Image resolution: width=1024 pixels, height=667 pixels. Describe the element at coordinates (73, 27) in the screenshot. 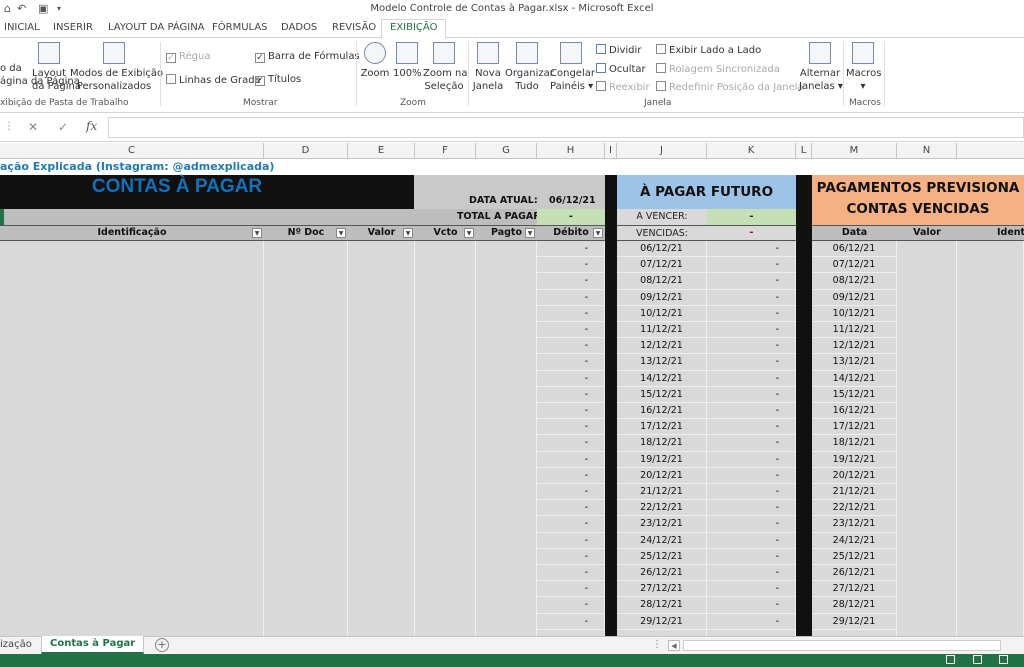

I see `tab-inserir: INSERIR` at that location.